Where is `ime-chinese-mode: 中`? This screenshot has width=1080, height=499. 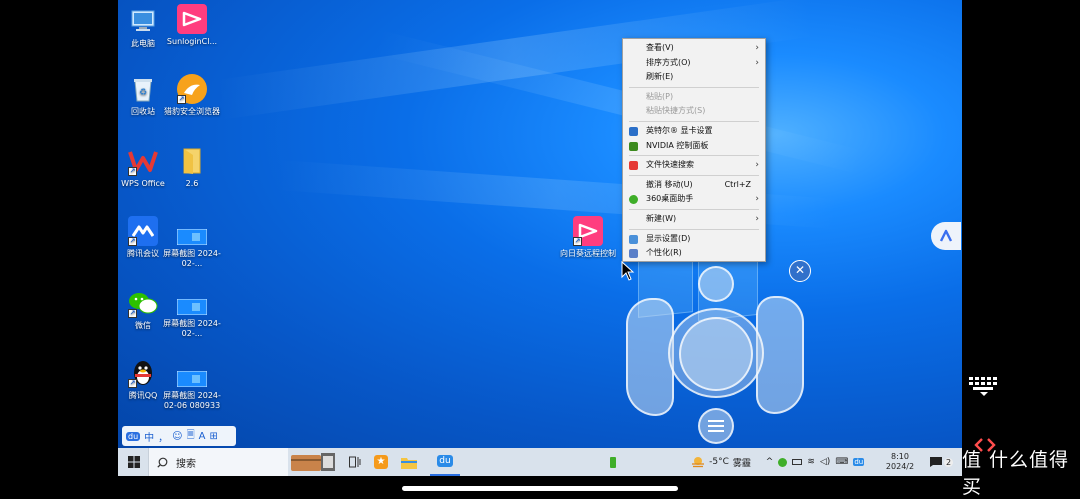
ime-chinese-mode: 中 is located at coordinates (149, 436).